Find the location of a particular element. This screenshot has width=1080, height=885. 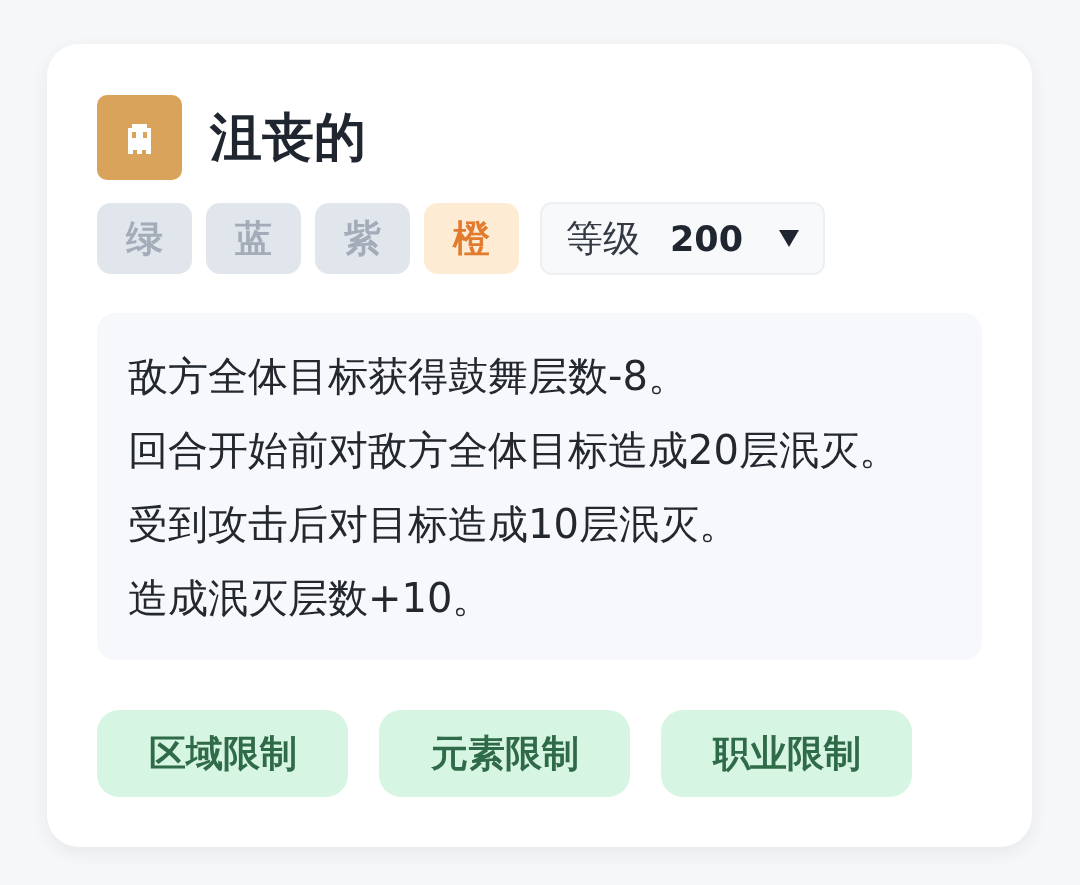

ghost-icon is located at coordinates (139, 137).